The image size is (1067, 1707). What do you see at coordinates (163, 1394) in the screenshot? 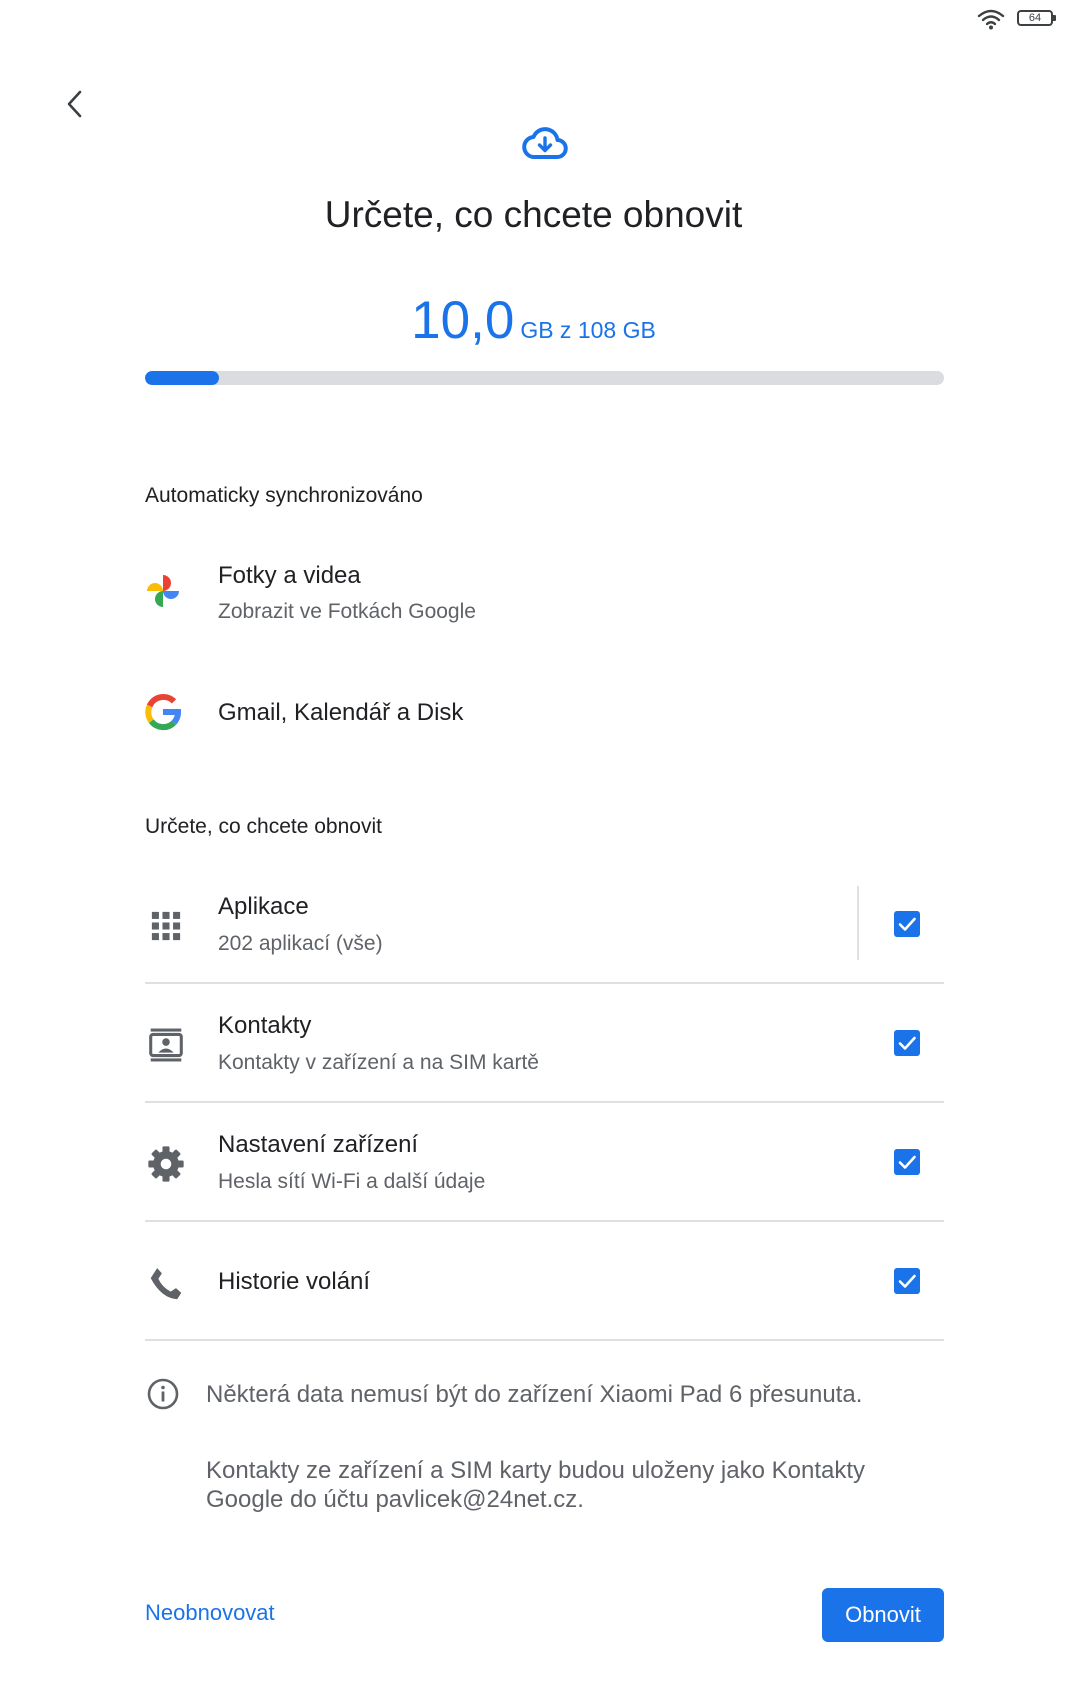
I see `info-icon` at bounding box center [163, 1394].